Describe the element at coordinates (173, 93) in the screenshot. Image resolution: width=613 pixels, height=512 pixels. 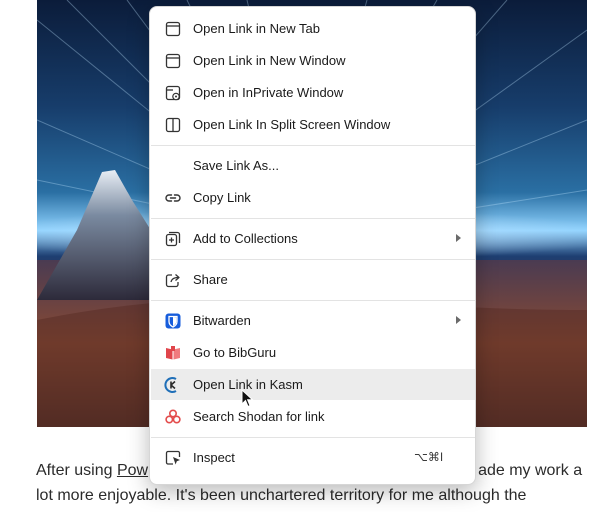
I see `inprivate-window-icon` at that location.